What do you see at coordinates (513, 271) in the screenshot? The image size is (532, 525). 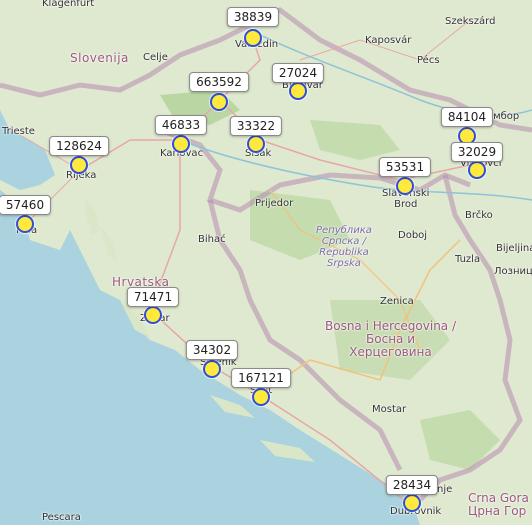 I see `place-loznica: Лозница` at bounding box center [513, 271].